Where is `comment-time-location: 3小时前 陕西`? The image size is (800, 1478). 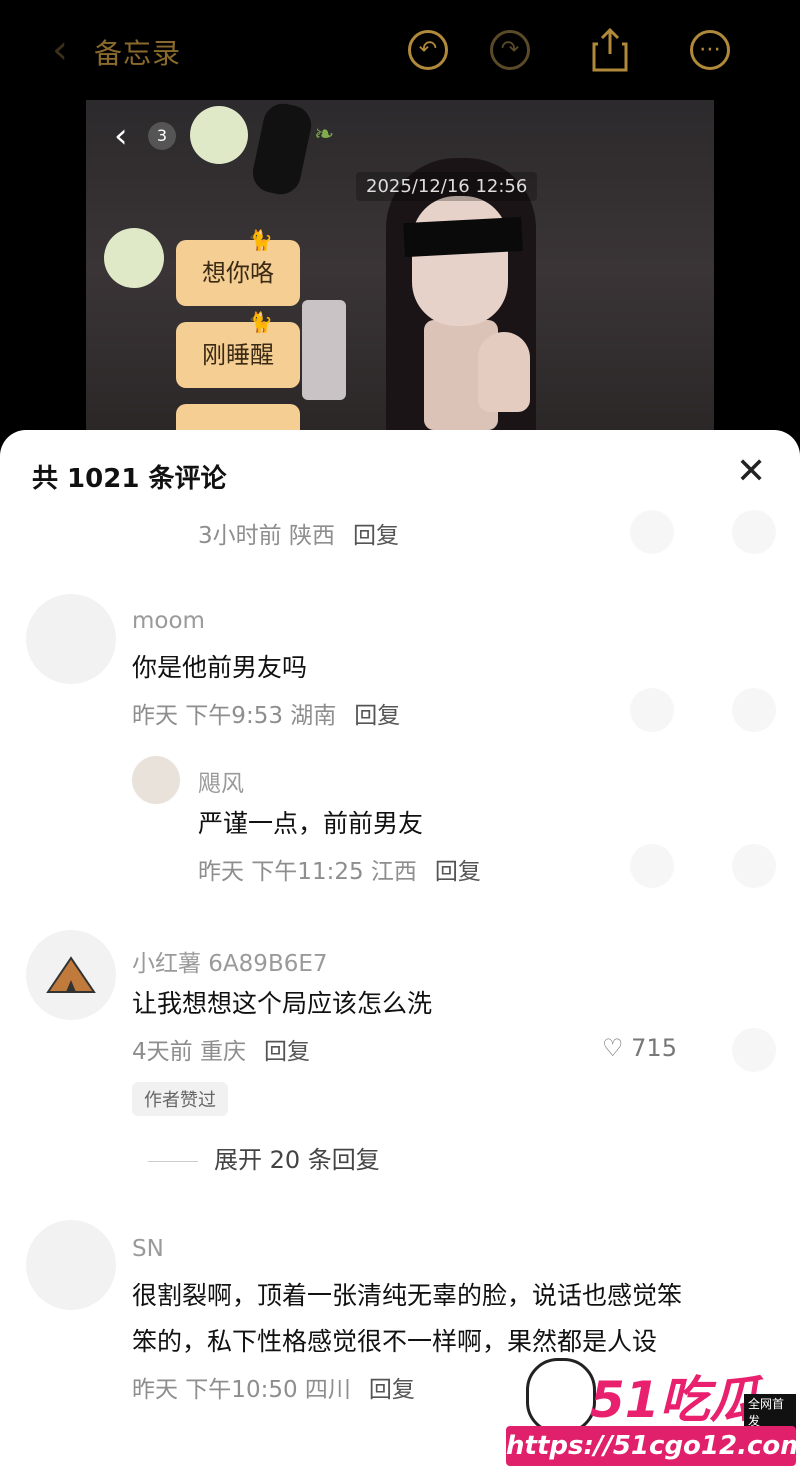
comment-time-location: 3小时前 陕西 is located at coordinates (266, 536).